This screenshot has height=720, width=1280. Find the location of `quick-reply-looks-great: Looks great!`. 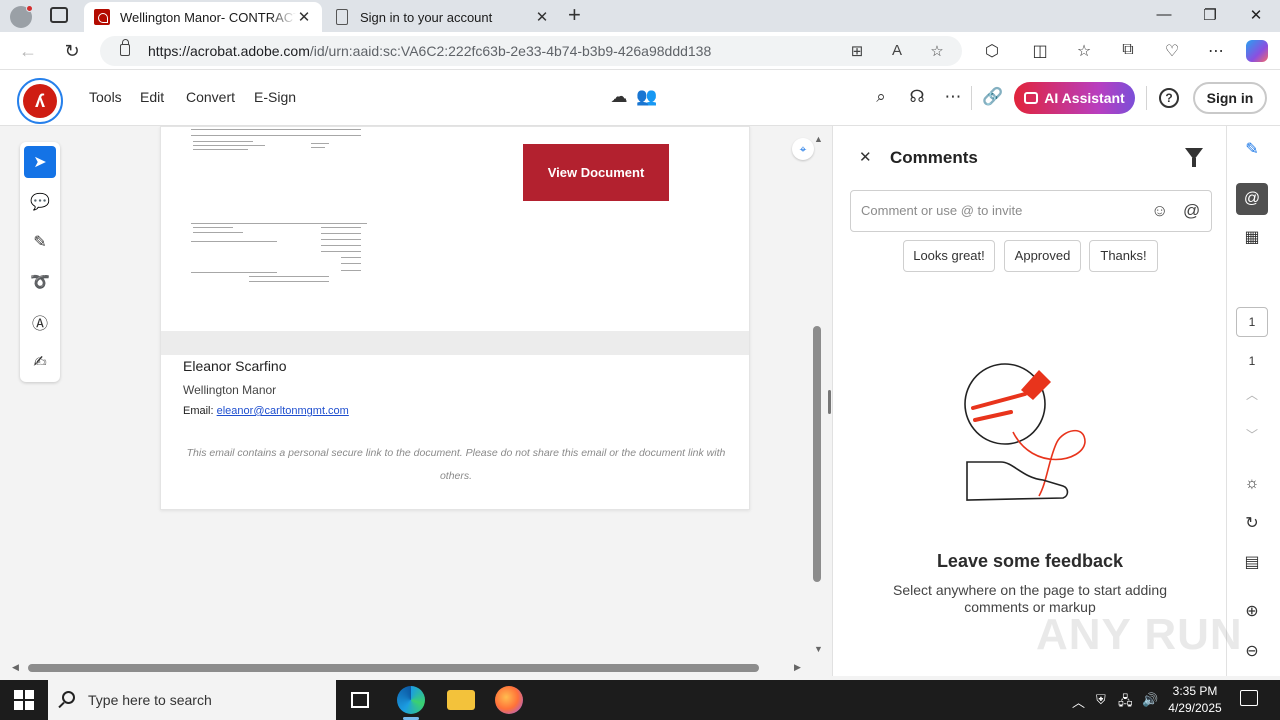

quick-reply-looks-great: Looks great! is located at coordinates (949, 256).